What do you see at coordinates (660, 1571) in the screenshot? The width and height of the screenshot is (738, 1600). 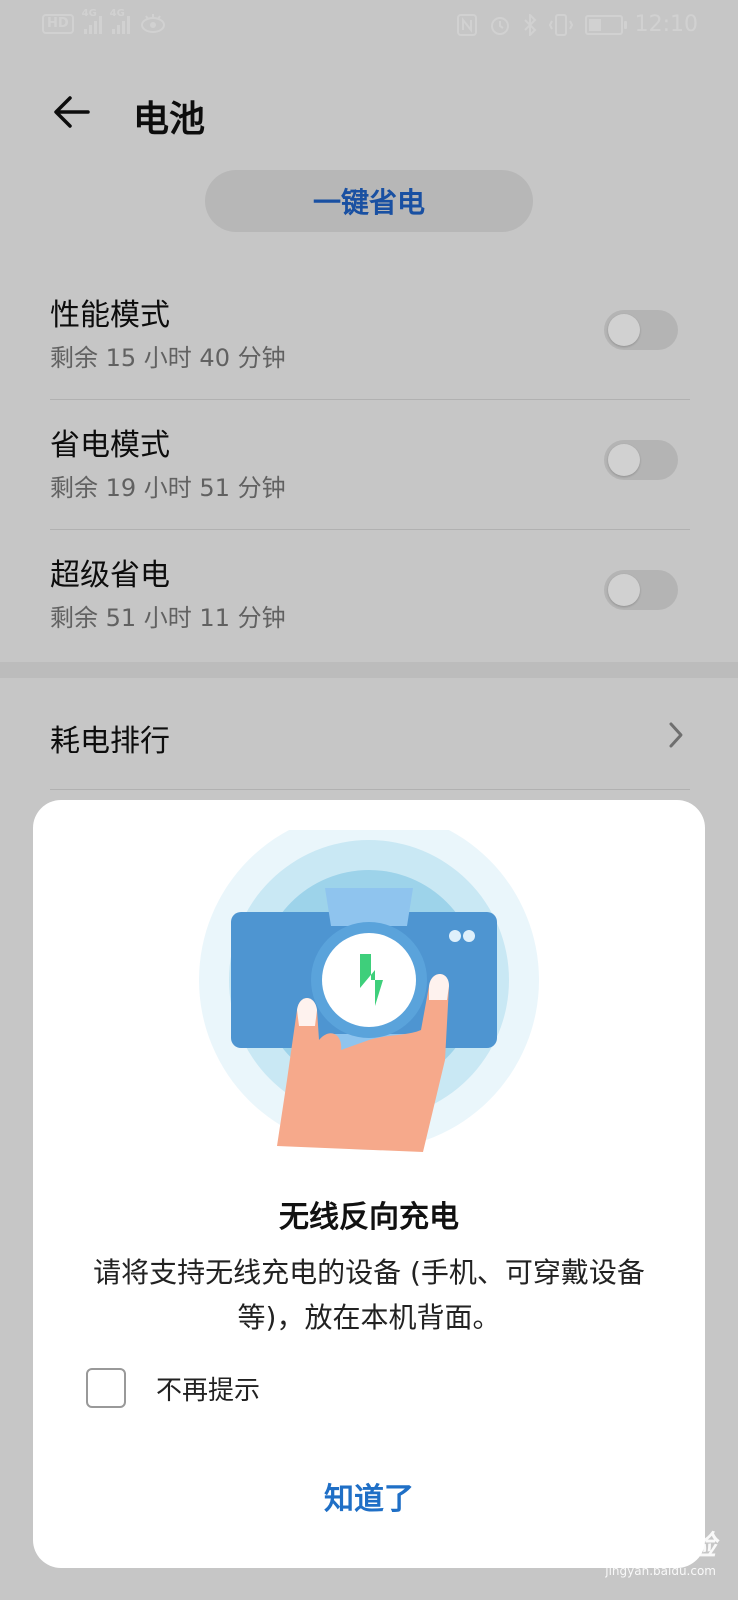 I see `watermark-url: jingyan.baidu.com` at bounding box center [660, 1571].